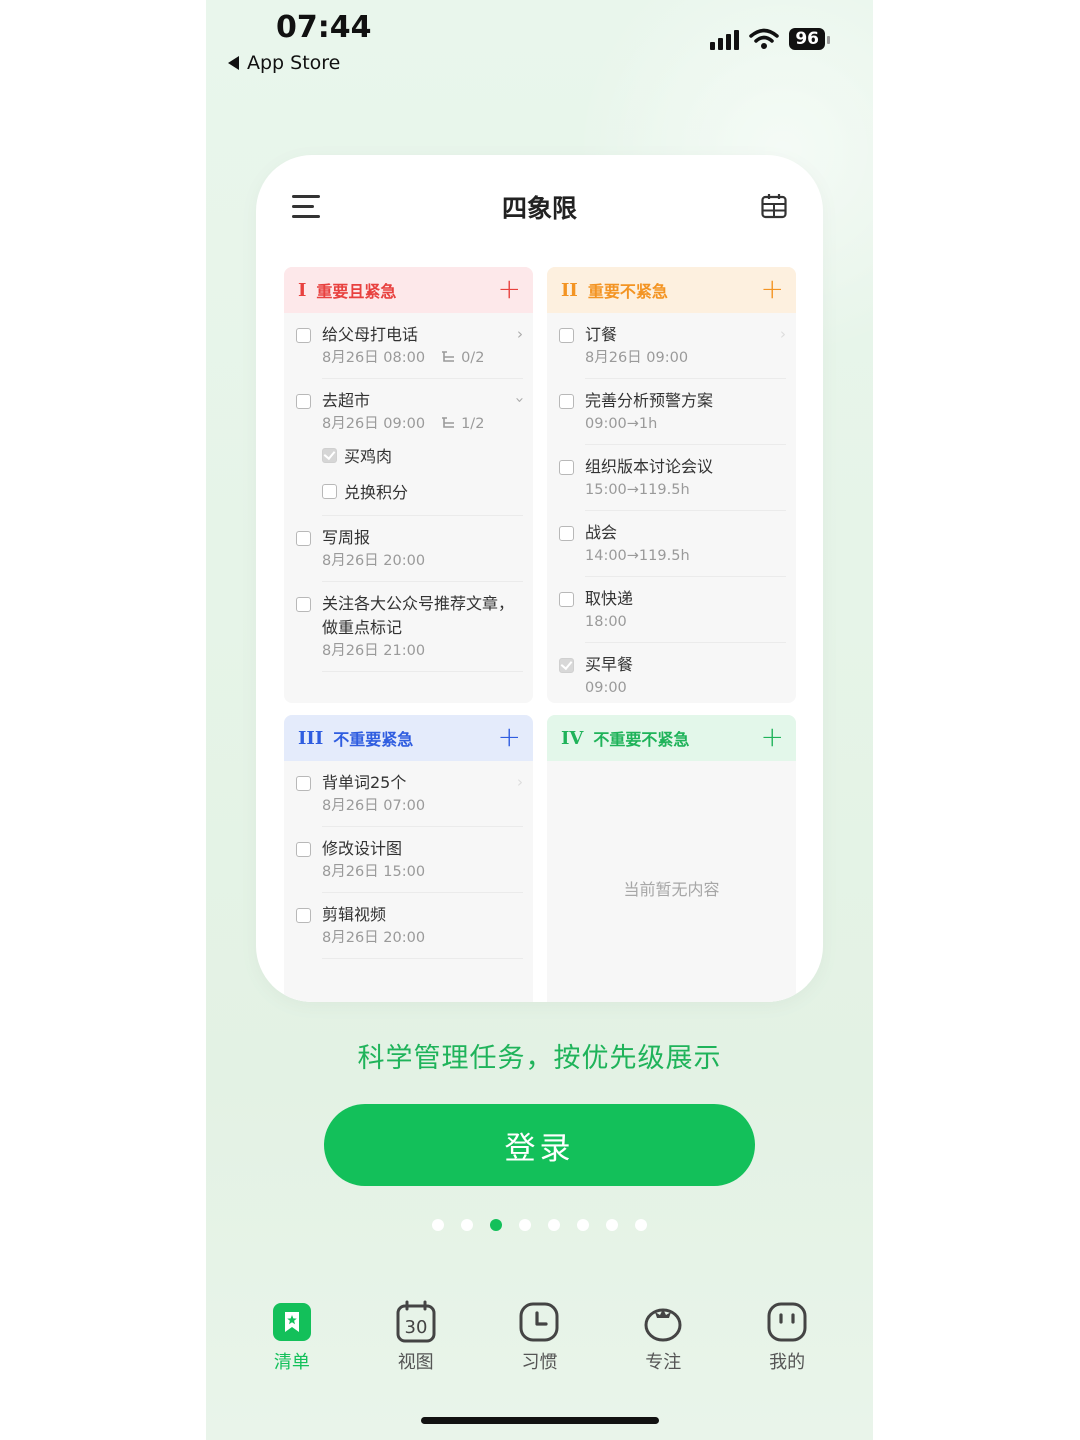 The height and width of the screenshot is (1440, 1080). Describe the element at coordinates (496, 1225) in the screenshot. I see `page-dot-active` at that location.